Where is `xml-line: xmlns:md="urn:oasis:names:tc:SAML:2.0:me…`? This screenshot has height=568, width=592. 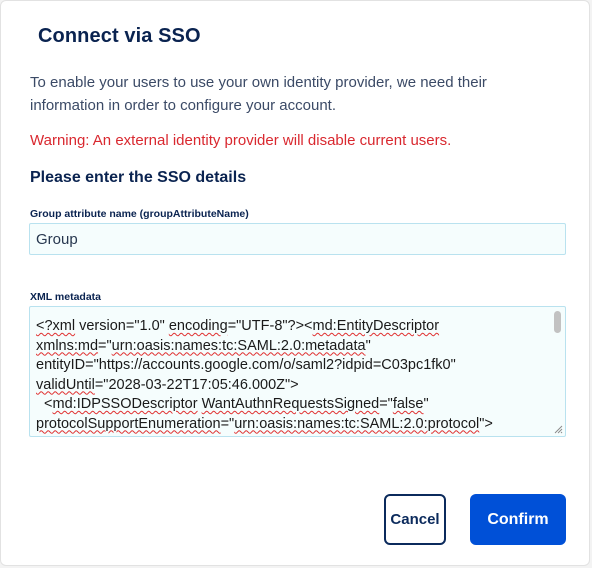
xml-line: xmlns:md="urn:oasis:names:tc:SAML:2.0:me… is located at coordinates (203, 345).